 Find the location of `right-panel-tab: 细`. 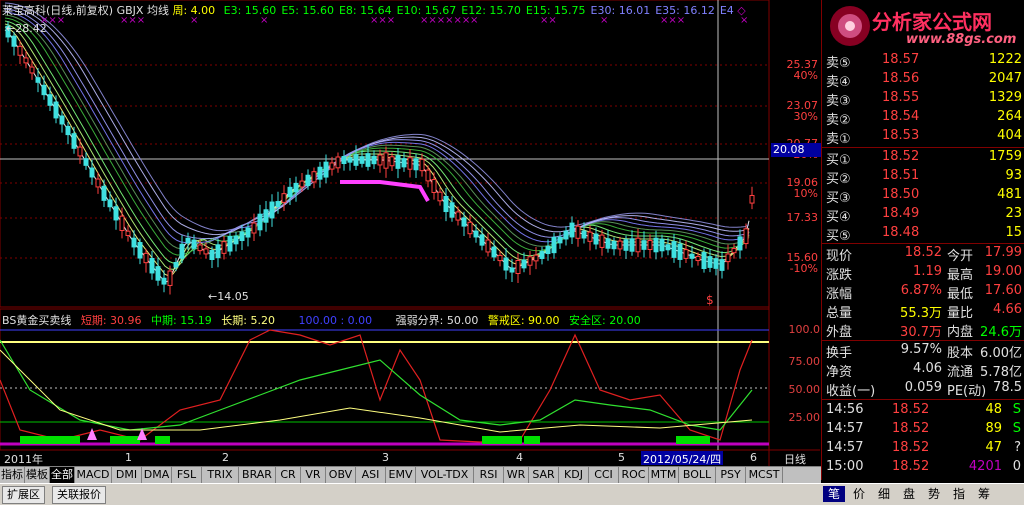

right-panel-tab: 细 is located at coordinates (884, 494).